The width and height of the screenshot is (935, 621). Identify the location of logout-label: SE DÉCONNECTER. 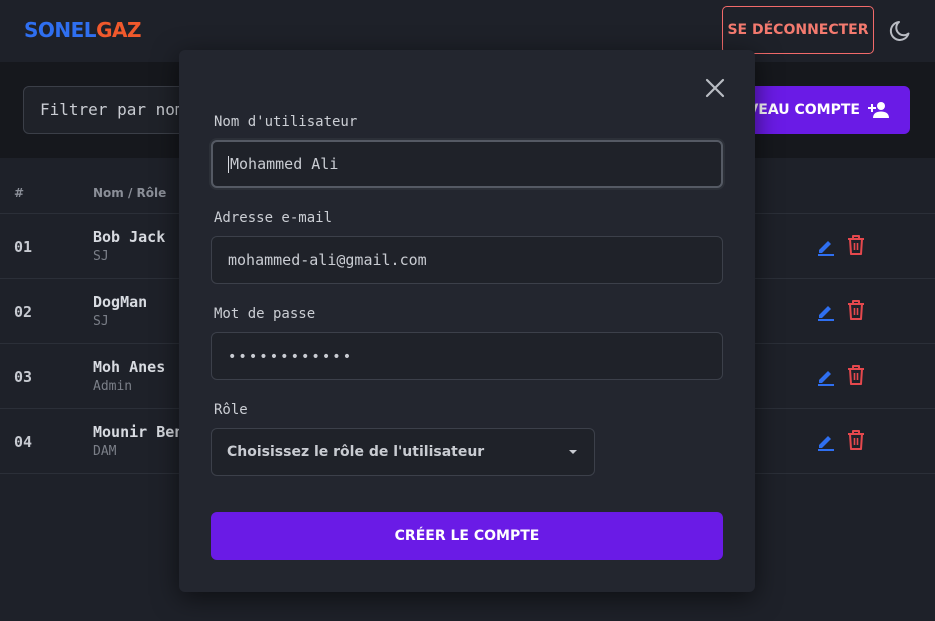
(798, 30).